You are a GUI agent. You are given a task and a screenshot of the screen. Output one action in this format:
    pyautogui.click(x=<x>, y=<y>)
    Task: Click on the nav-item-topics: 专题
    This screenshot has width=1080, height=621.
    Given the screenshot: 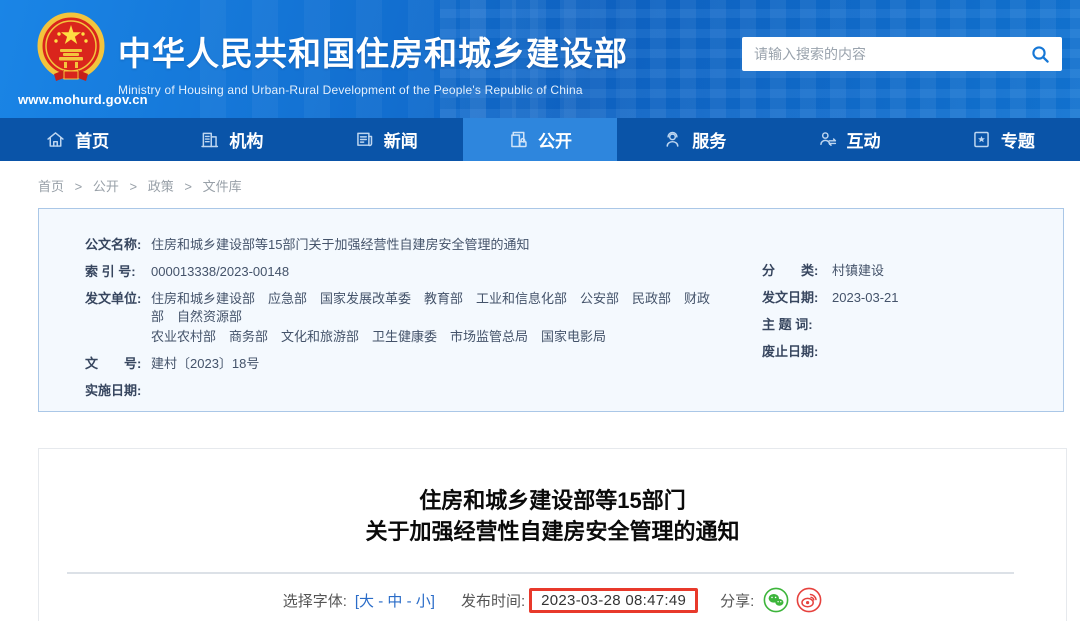 What is the action you would take?
    pyautogui.click(x=1003, y=139)
    